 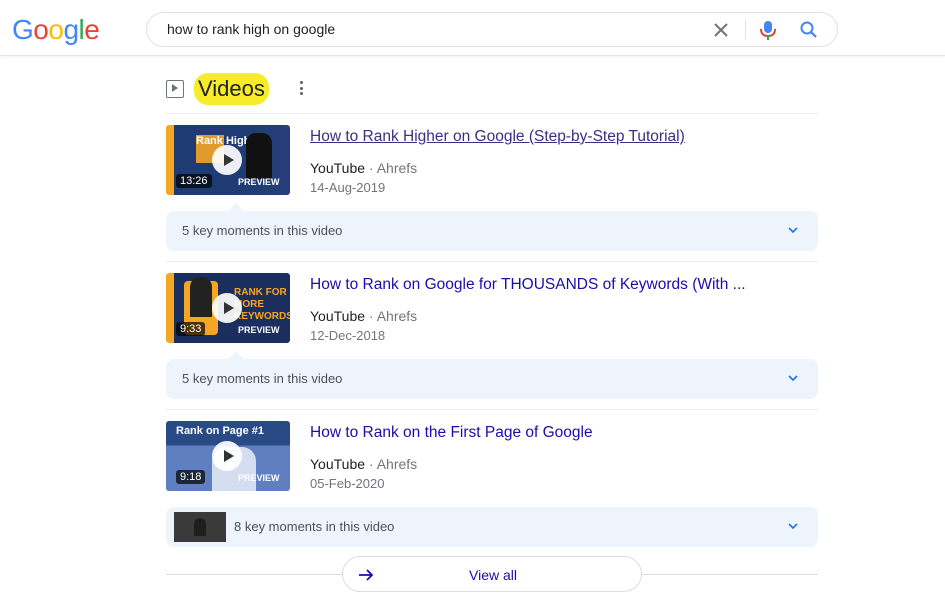 What do you see at coordinates (191, 477) in the screenshot?
I see `video-duration: 9:18` at bounding box center [191, 477].